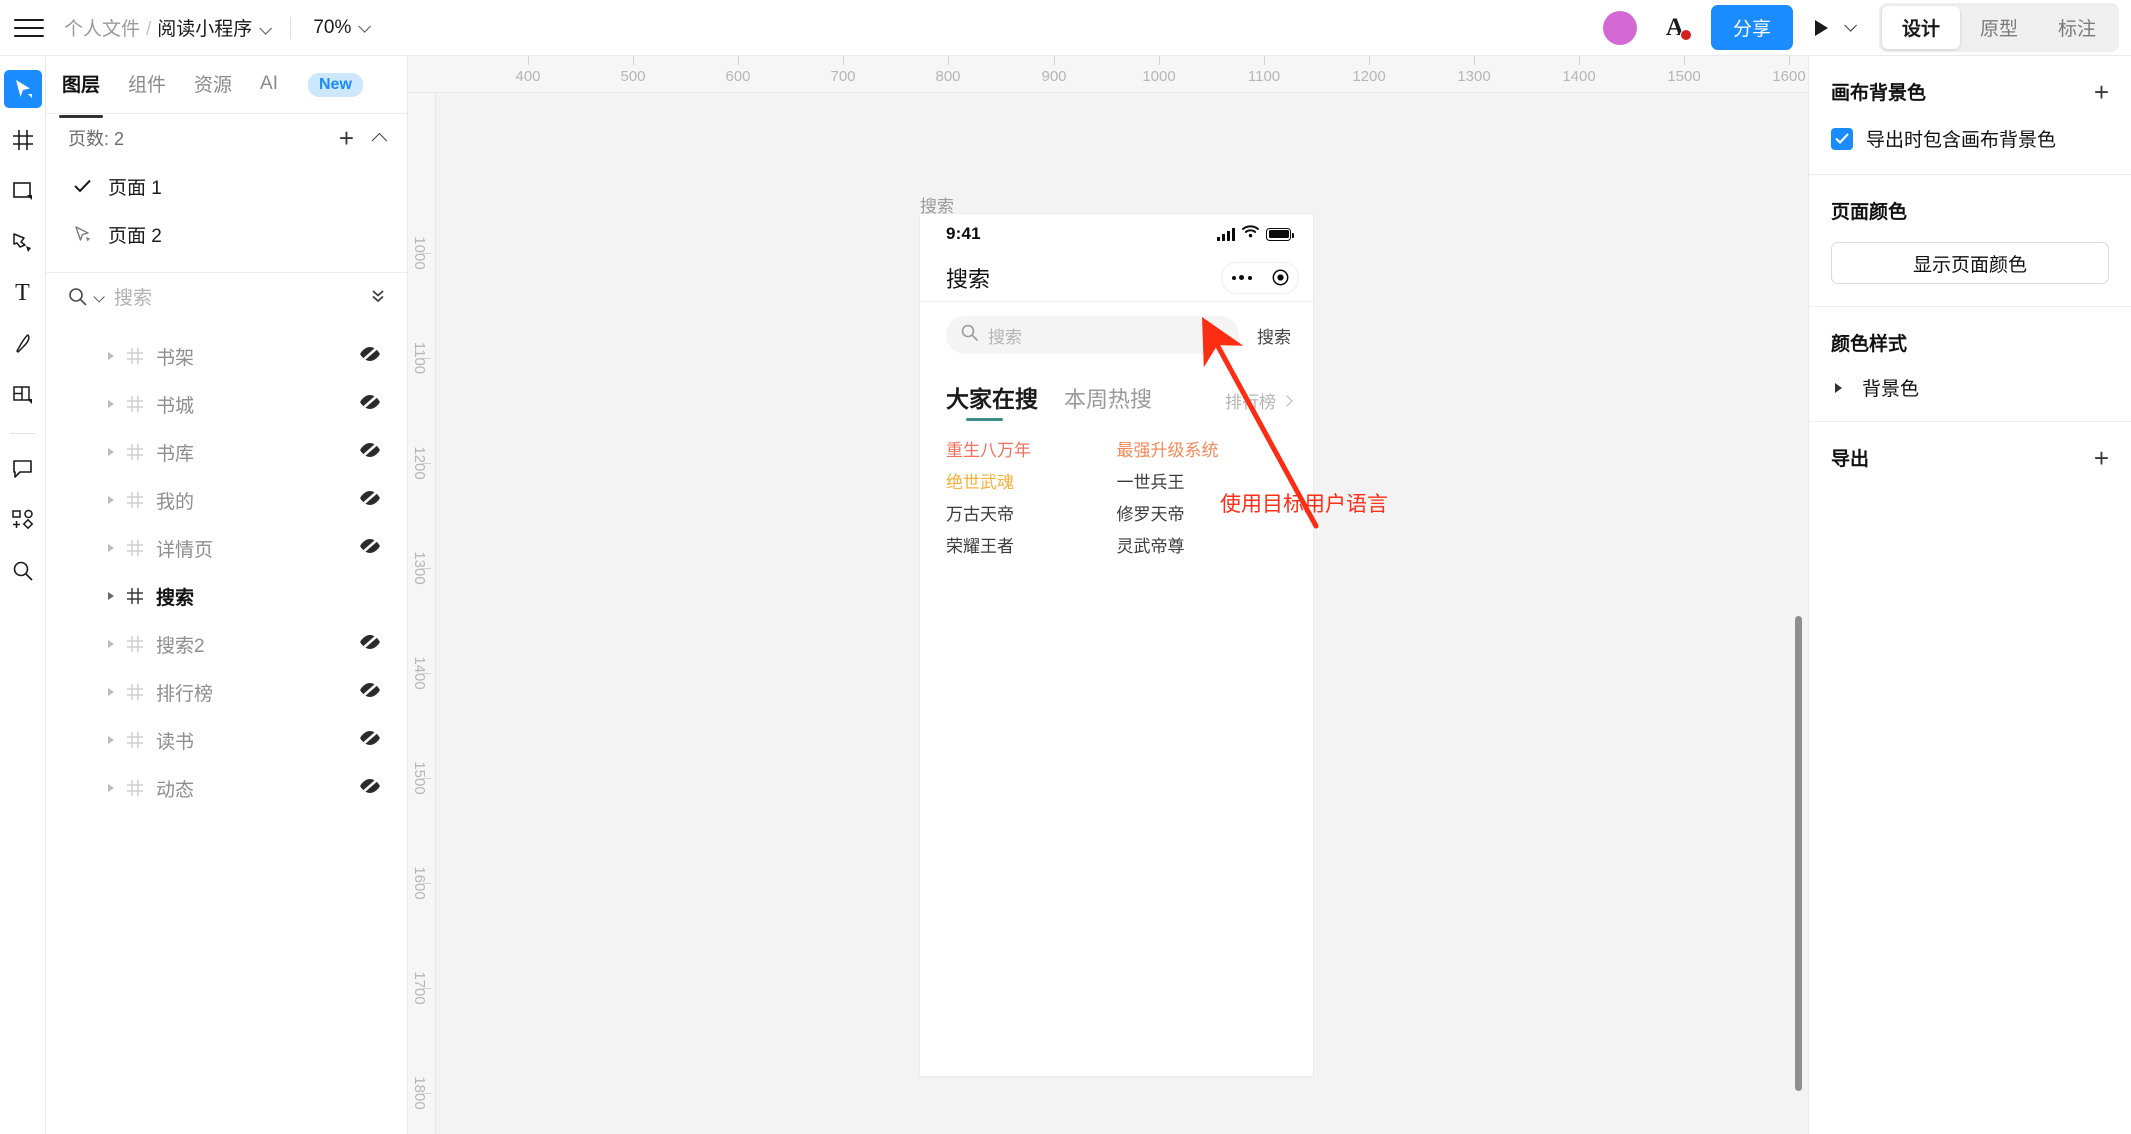 The height and width of the screenshot is (1134, 2131). I want to click on tab-weekly-hot: 本周热搜, so click(1108, 401).